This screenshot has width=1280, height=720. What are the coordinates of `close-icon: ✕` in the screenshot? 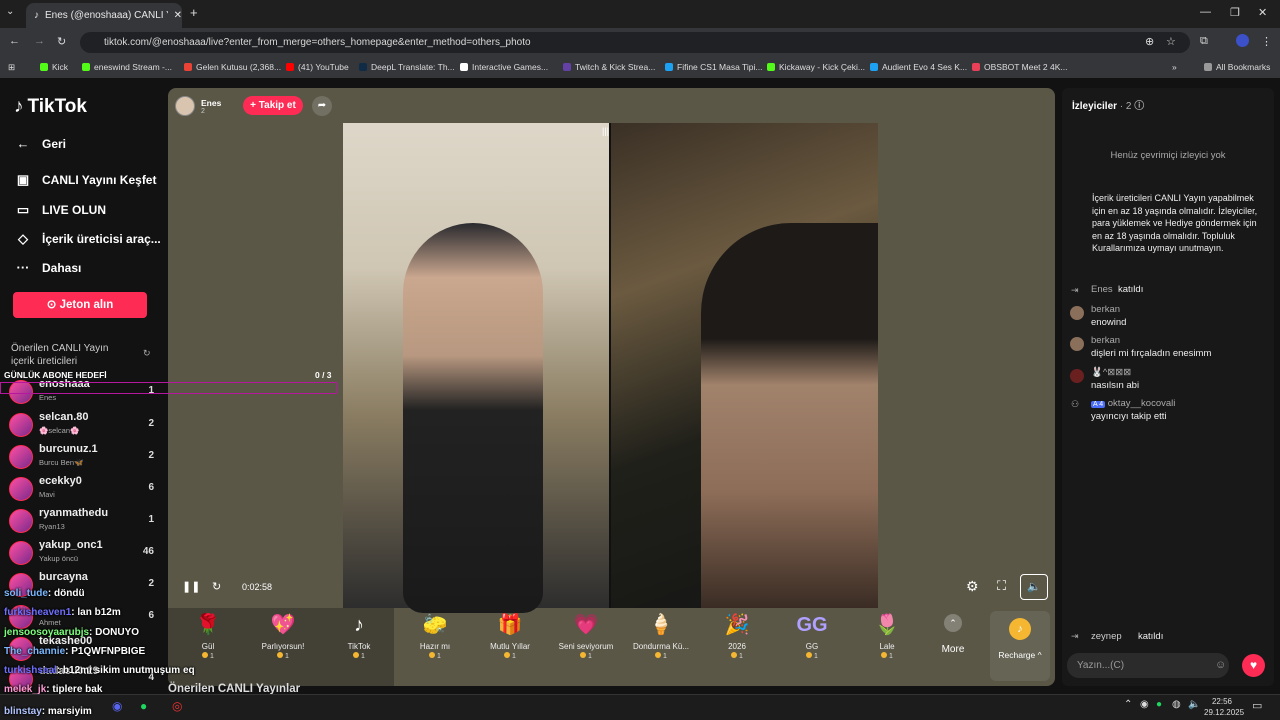 It's located at (178, 15).